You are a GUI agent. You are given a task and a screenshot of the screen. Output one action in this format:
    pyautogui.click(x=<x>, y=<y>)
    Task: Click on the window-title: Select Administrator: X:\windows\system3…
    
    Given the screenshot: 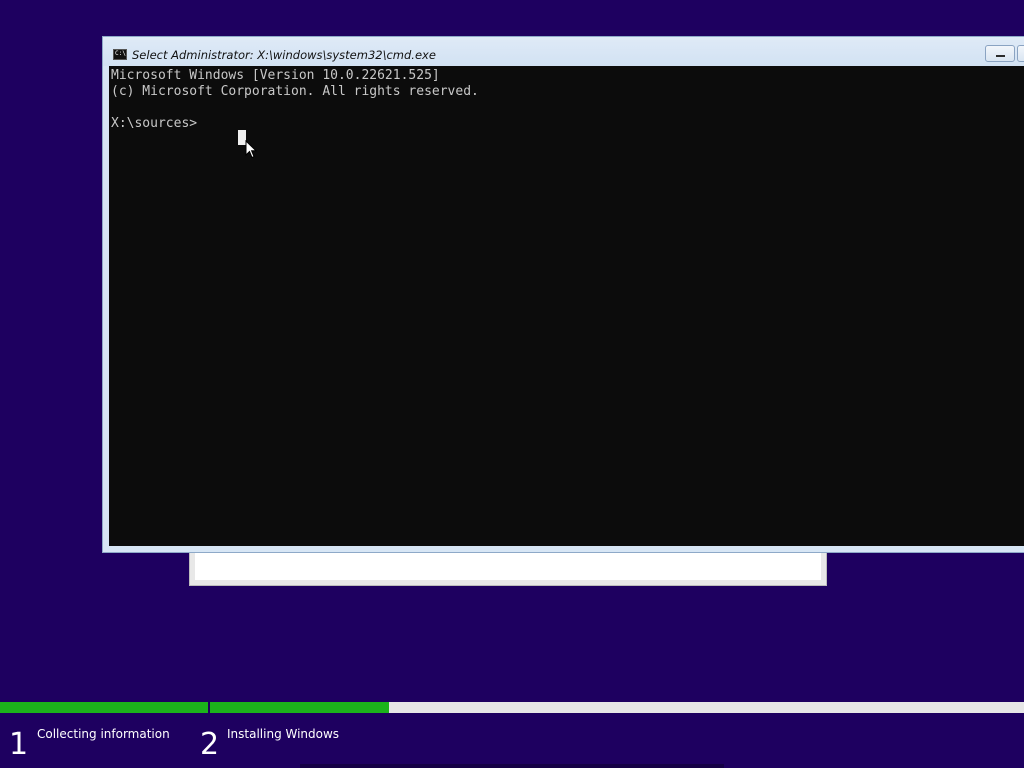 What is the action you would take?
    pyautogui.click(x=284, y=55)
    